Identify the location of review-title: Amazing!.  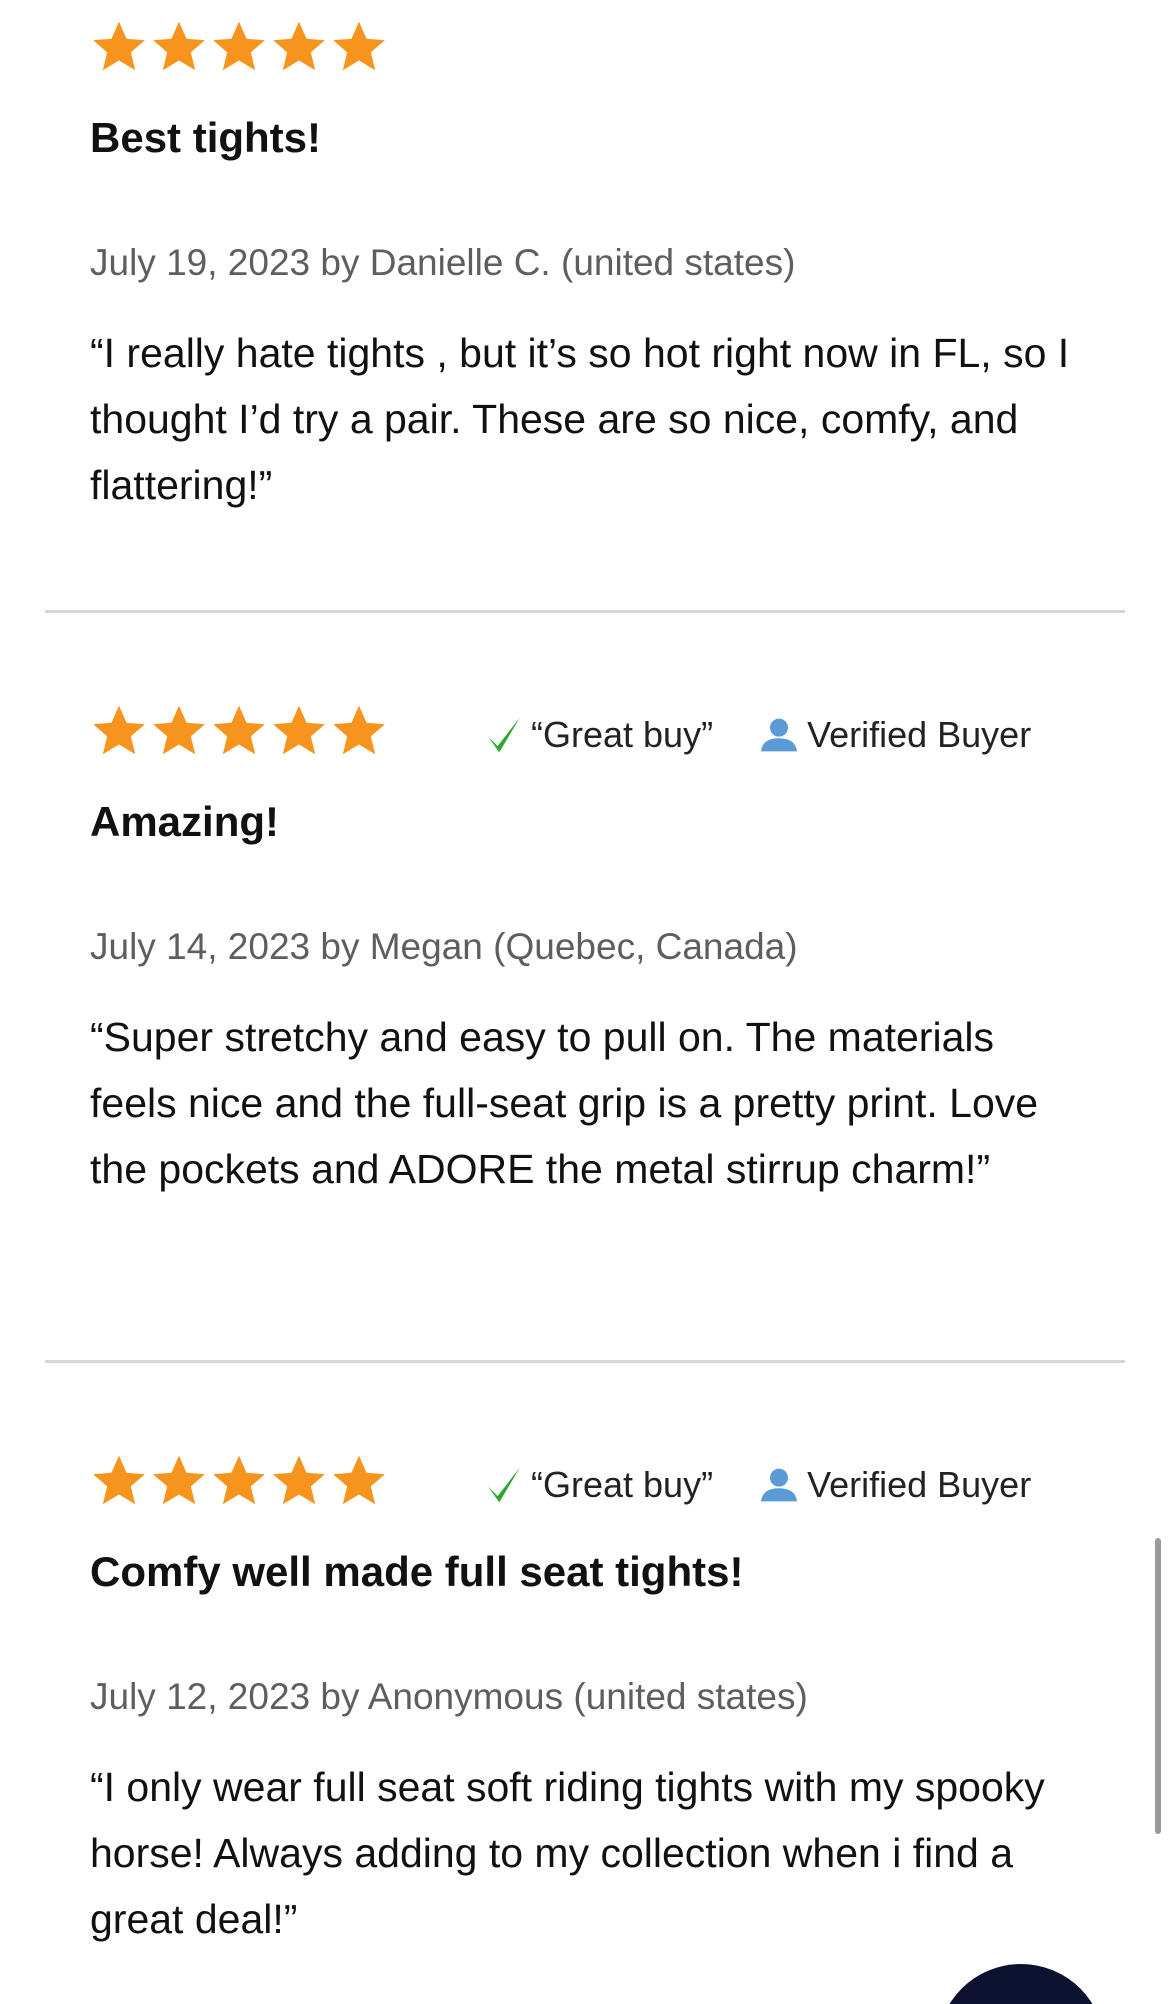
(184, 821).